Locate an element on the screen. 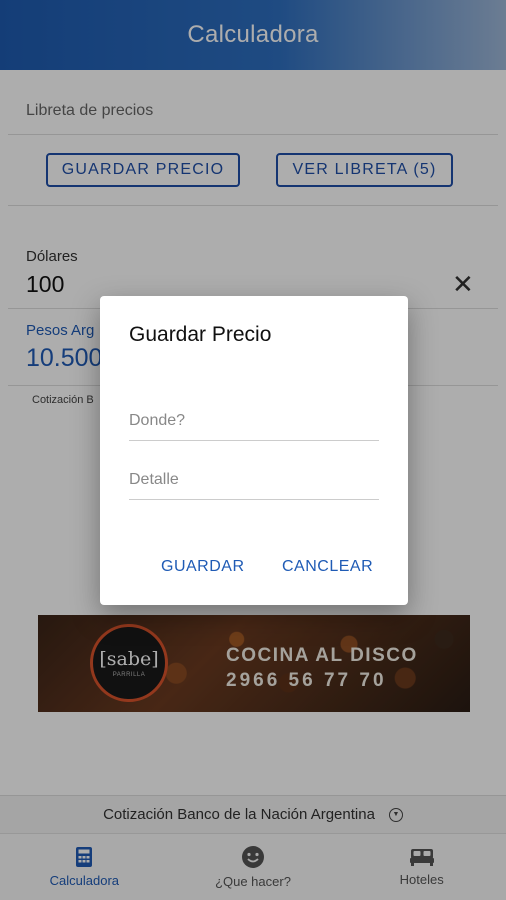 This screenshot has height=900, width=506. where-input is located at coordinates (254, 421).